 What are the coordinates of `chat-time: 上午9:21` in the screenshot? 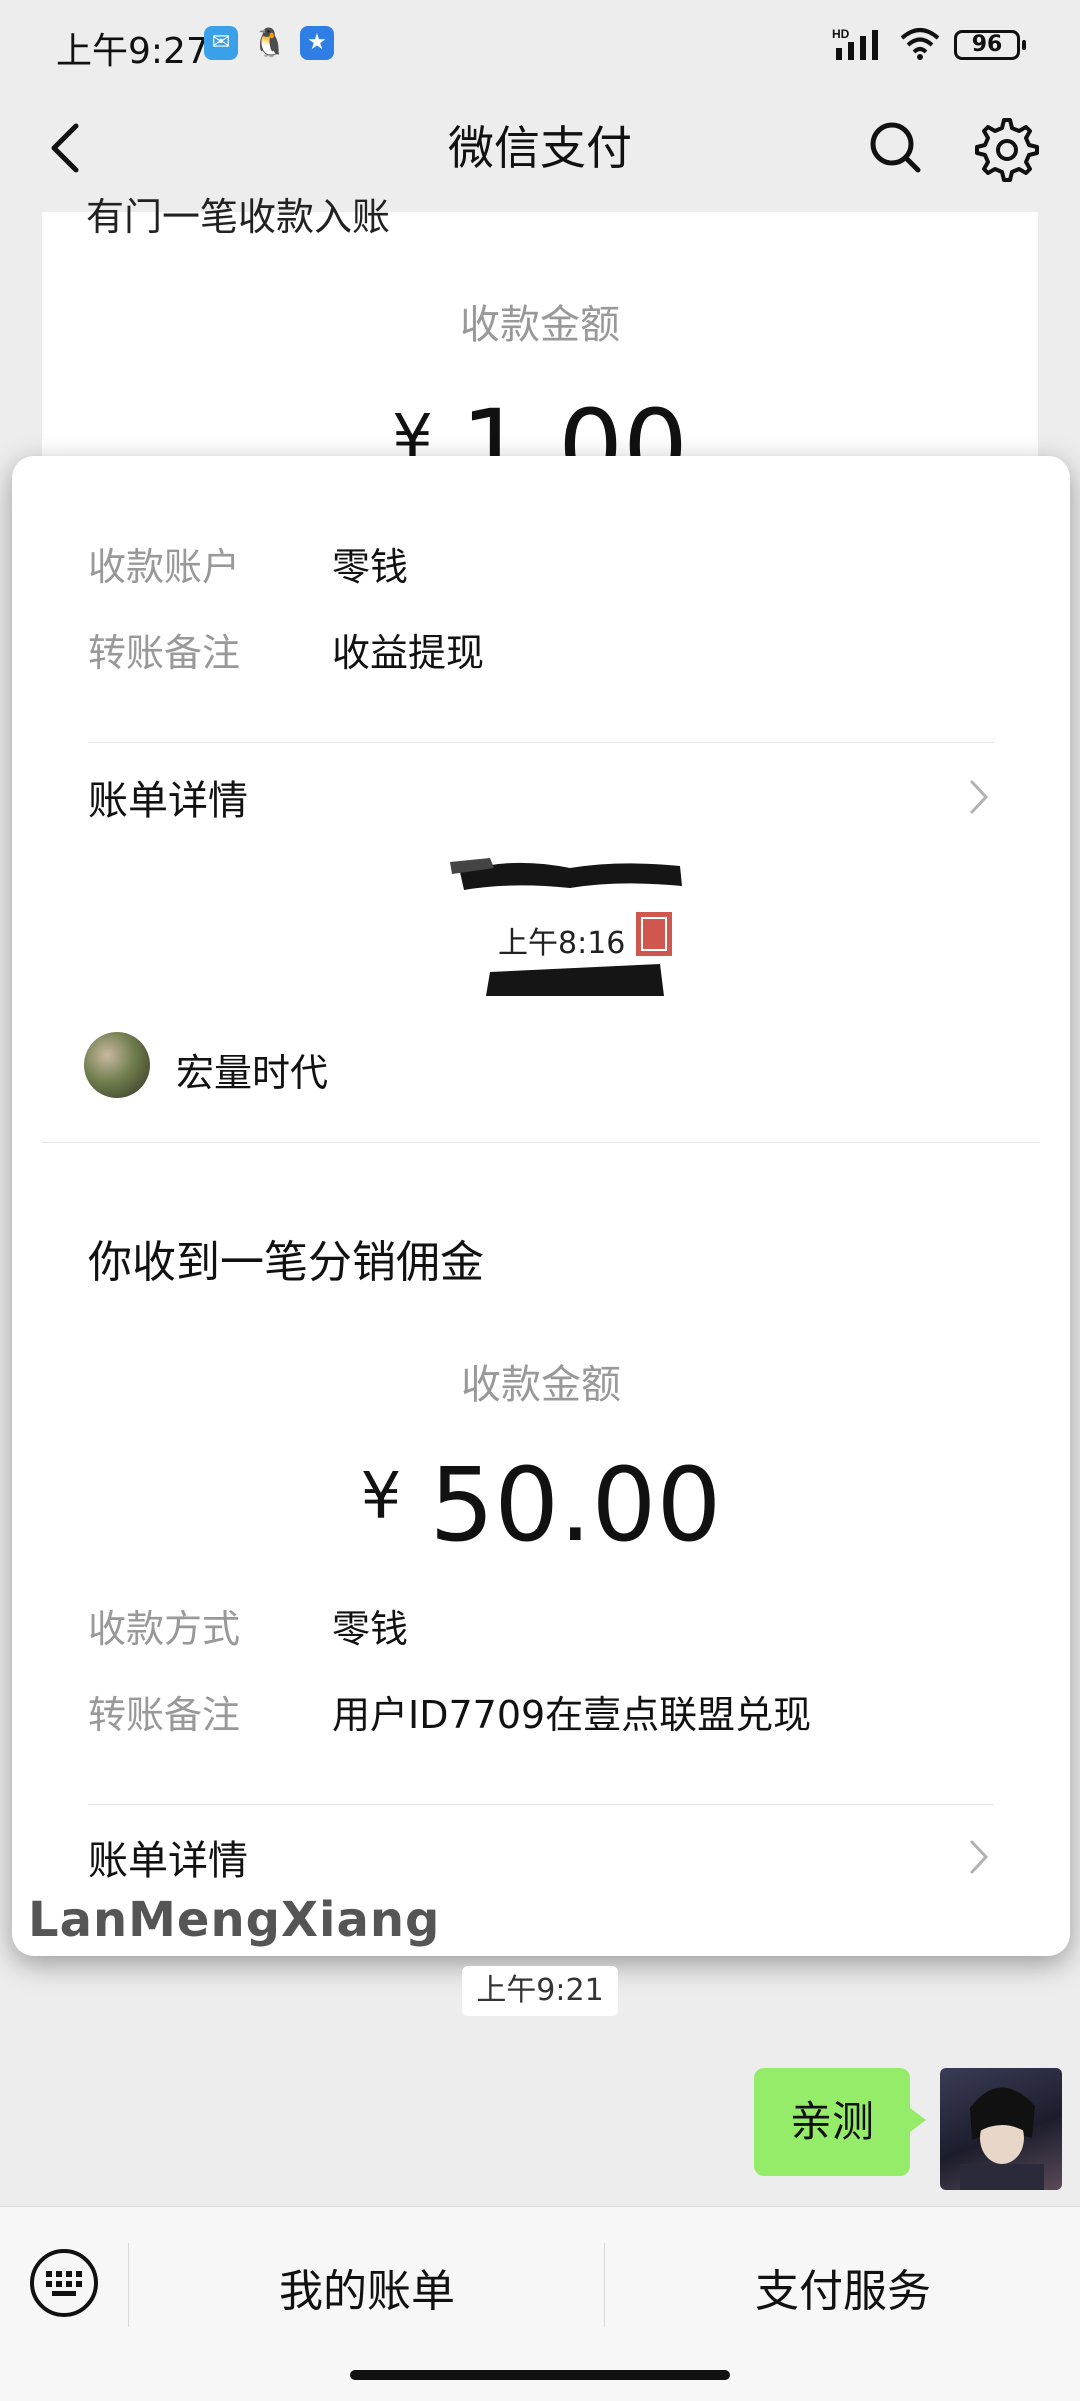 It's located at (540, 1991).